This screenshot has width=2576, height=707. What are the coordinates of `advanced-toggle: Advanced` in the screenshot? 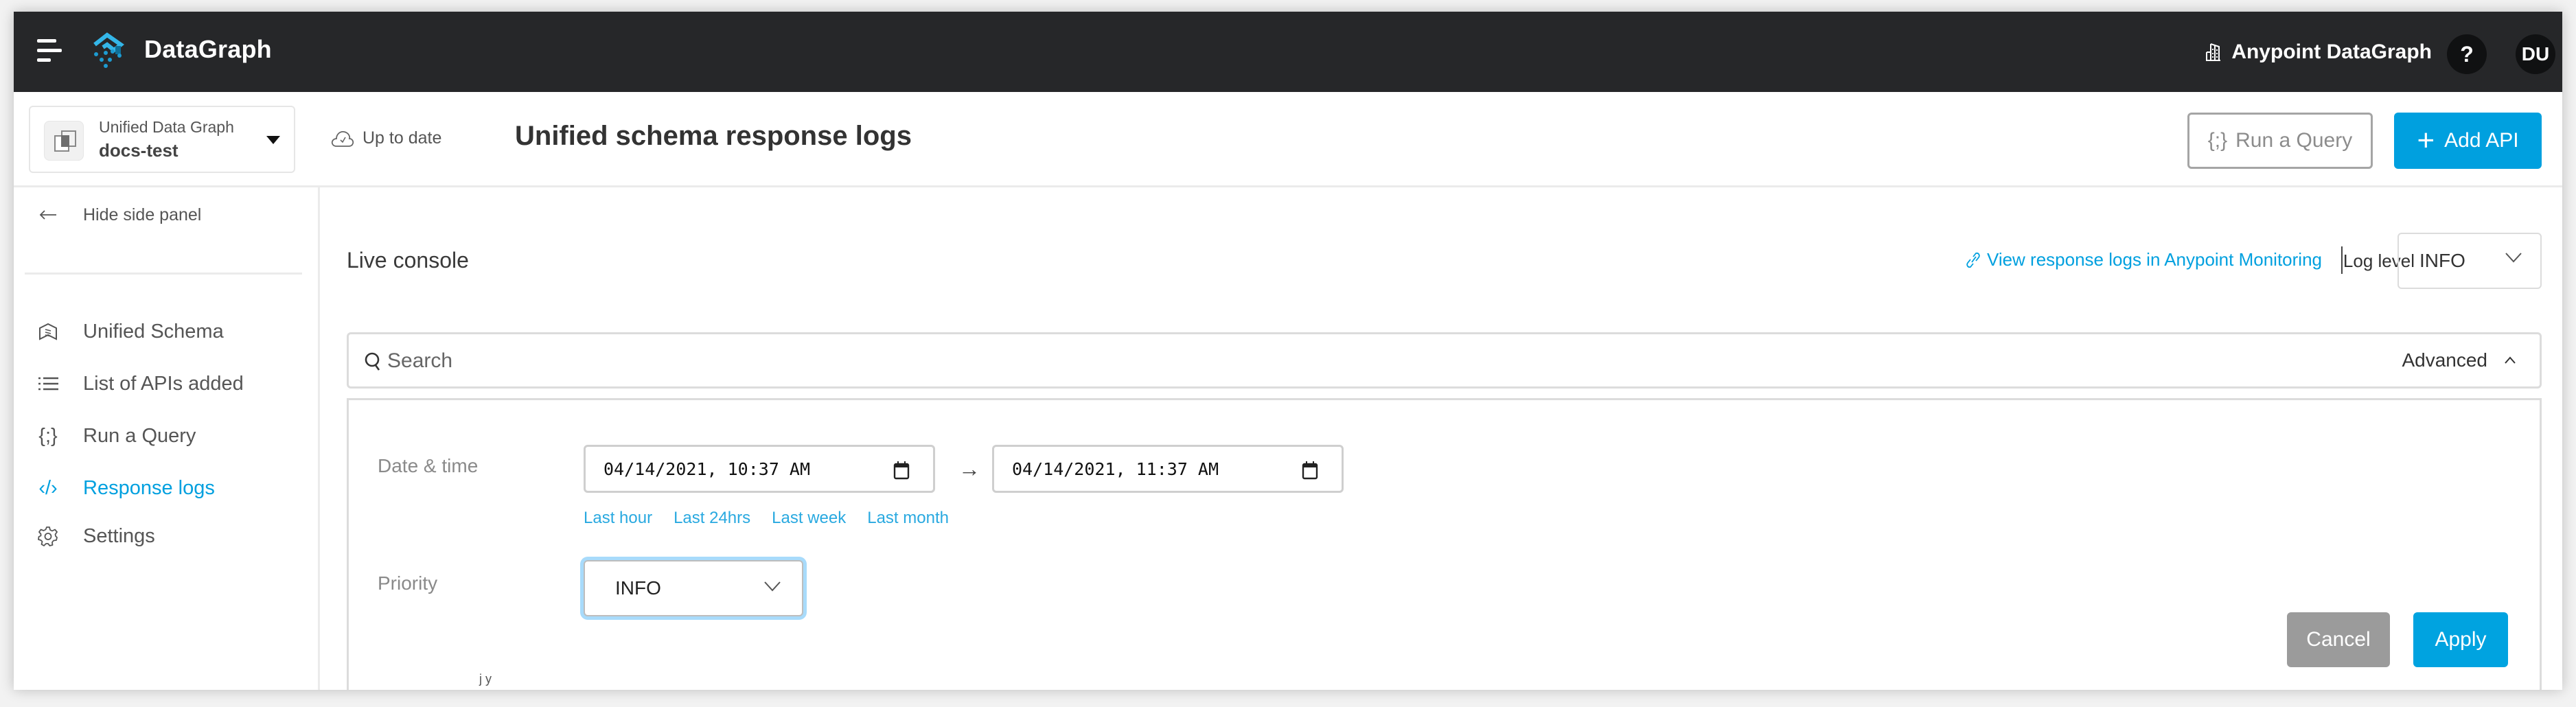 It's located at (2459, 360).